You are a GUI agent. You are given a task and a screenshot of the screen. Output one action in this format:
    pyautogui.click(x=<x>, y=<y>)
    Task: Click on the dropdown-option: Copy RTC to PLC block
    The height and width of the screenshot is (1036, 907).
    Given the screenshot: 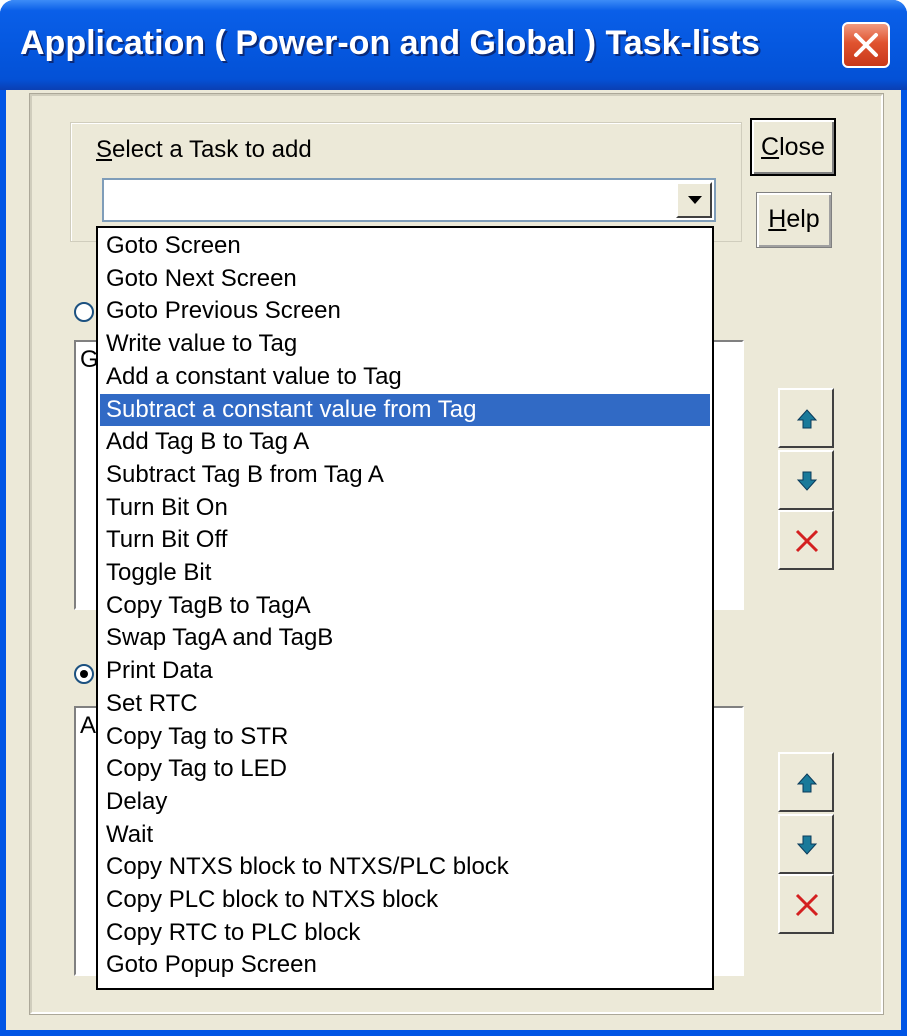 What is the action you would take?
    pyautogui.click(x=405, y=933)
    